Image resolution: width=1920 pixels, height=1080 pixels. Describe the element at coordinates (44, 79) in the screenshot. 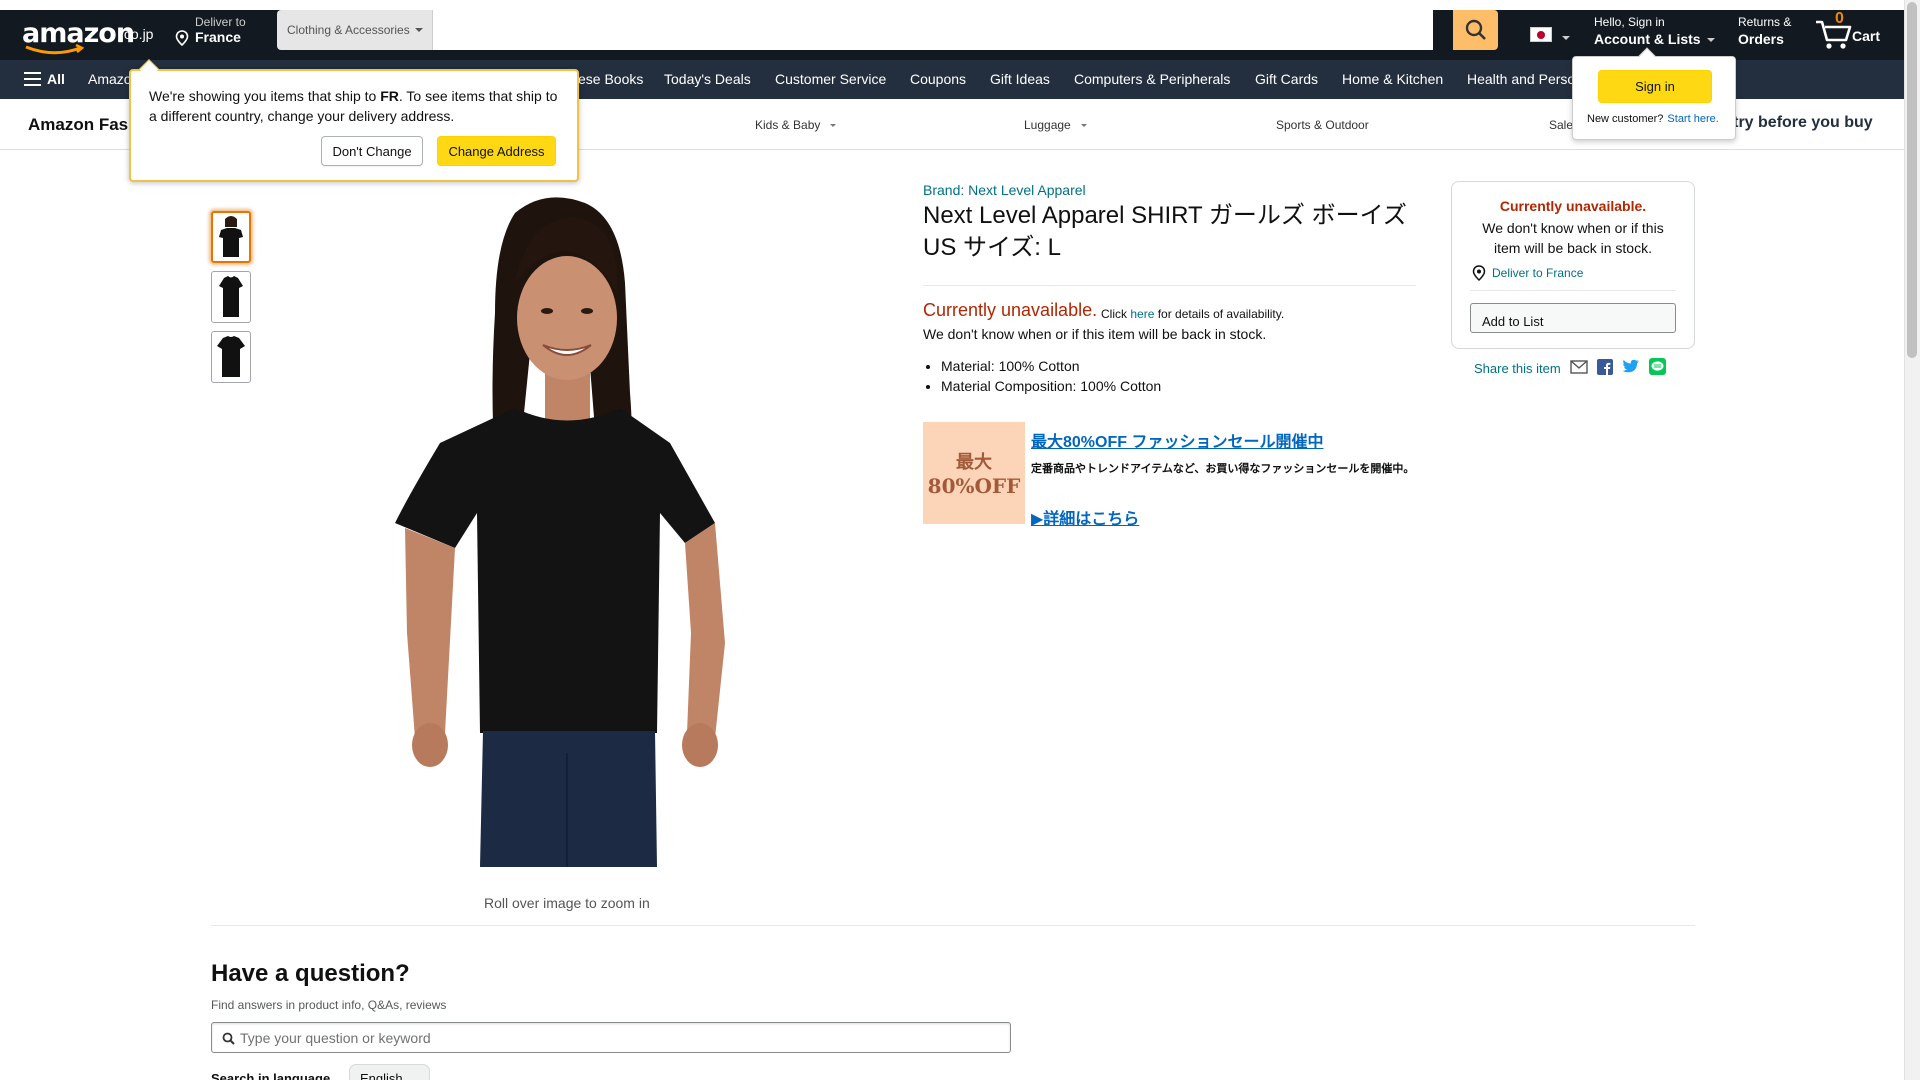

I see `all-menu-button: All` at that location.